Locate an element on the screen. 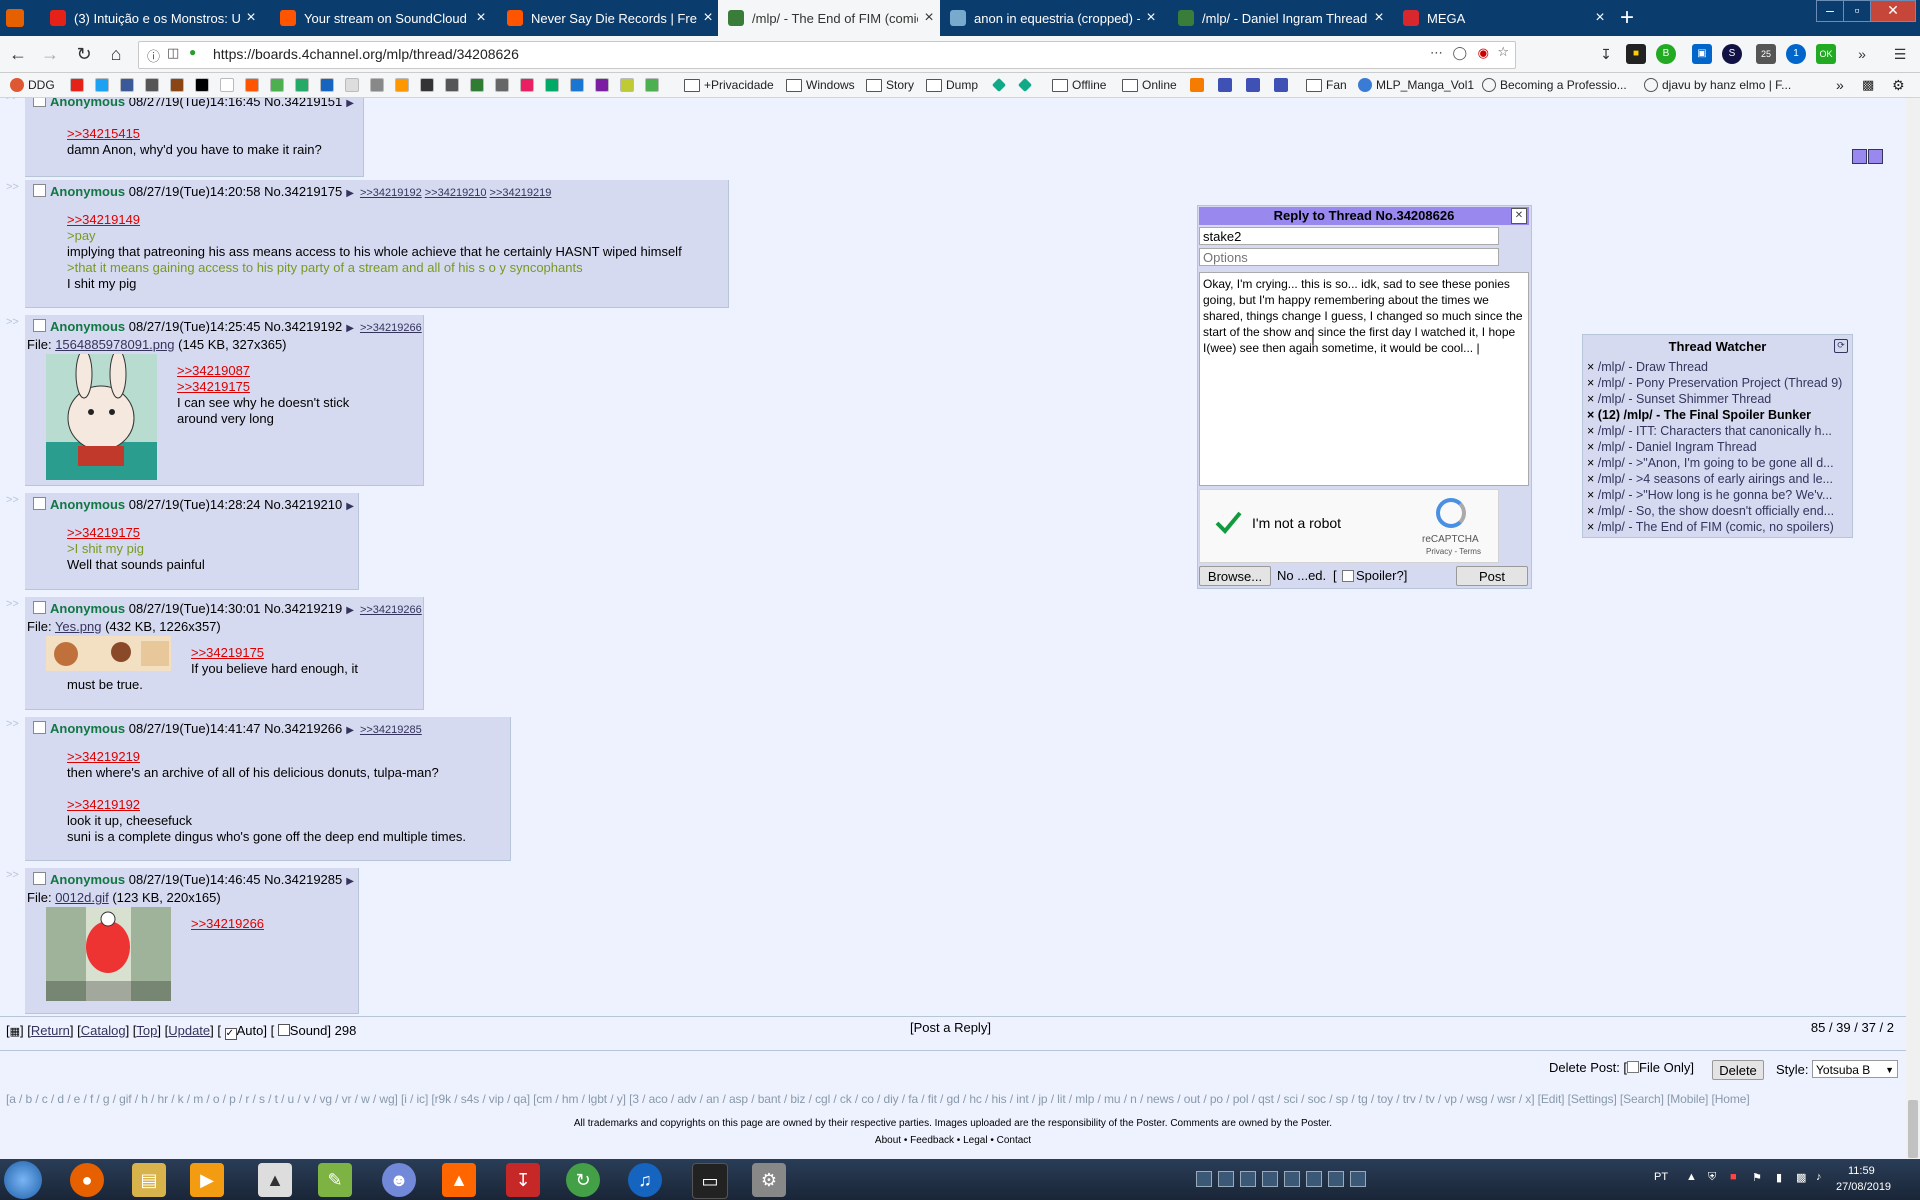 The height and width of the screenshot is (1200, 1920). spoiler-checkbox is located at coordinates (1348, 576).